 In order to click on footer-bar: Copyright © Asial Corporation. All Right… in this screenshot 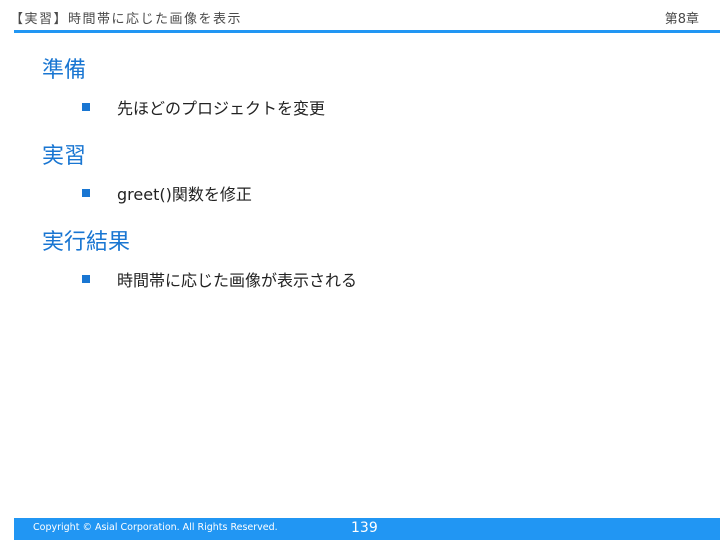, I will do `click(367, 529)`.